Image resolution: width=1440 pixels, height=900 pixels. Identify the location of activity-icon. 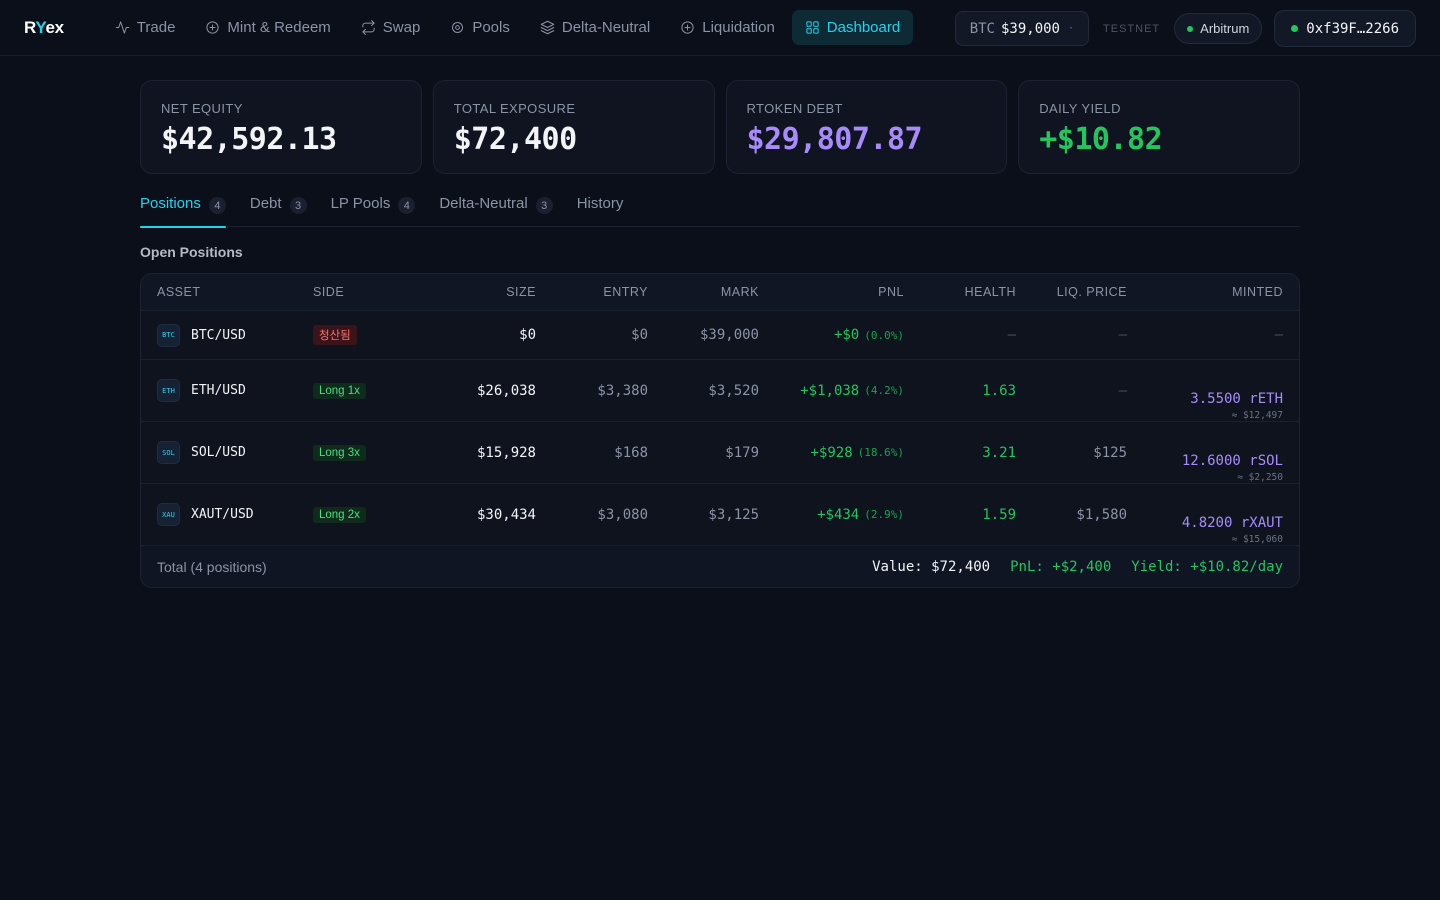
(122, 27).